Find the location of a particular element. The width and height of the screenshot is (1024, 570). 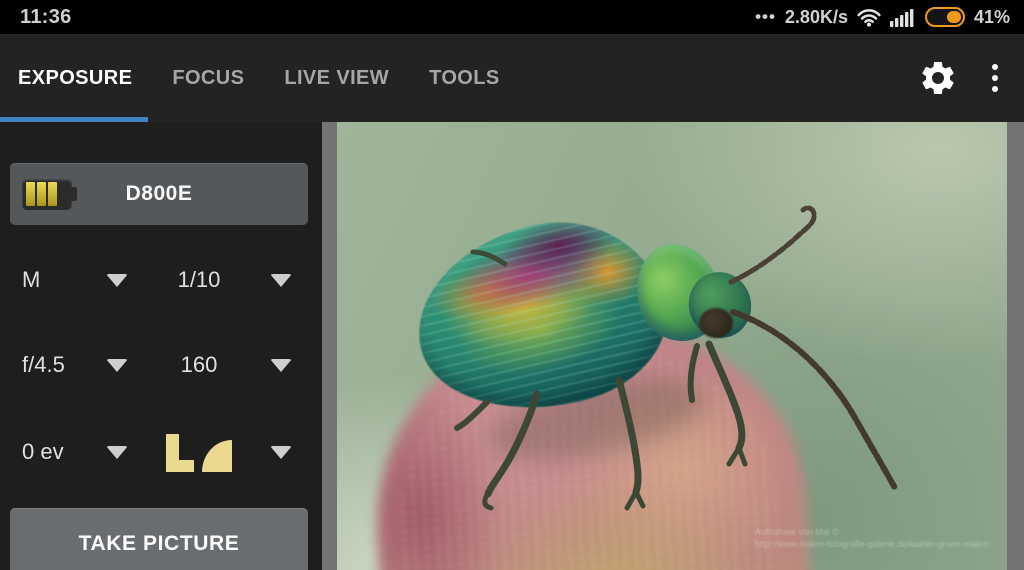

take-picture-label: TAKE PICTURE is located at coordinates (159, 543).